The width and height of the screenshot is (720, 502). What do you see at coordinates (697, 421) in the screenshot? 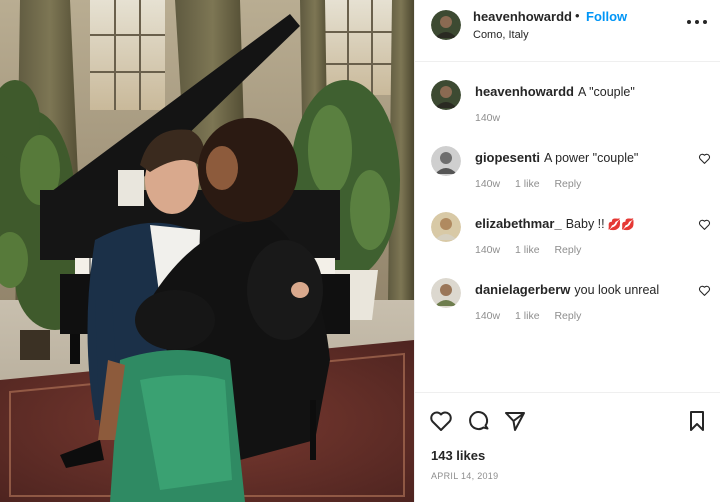
I see `bookmark-icon` at bounding box center [697, 421].